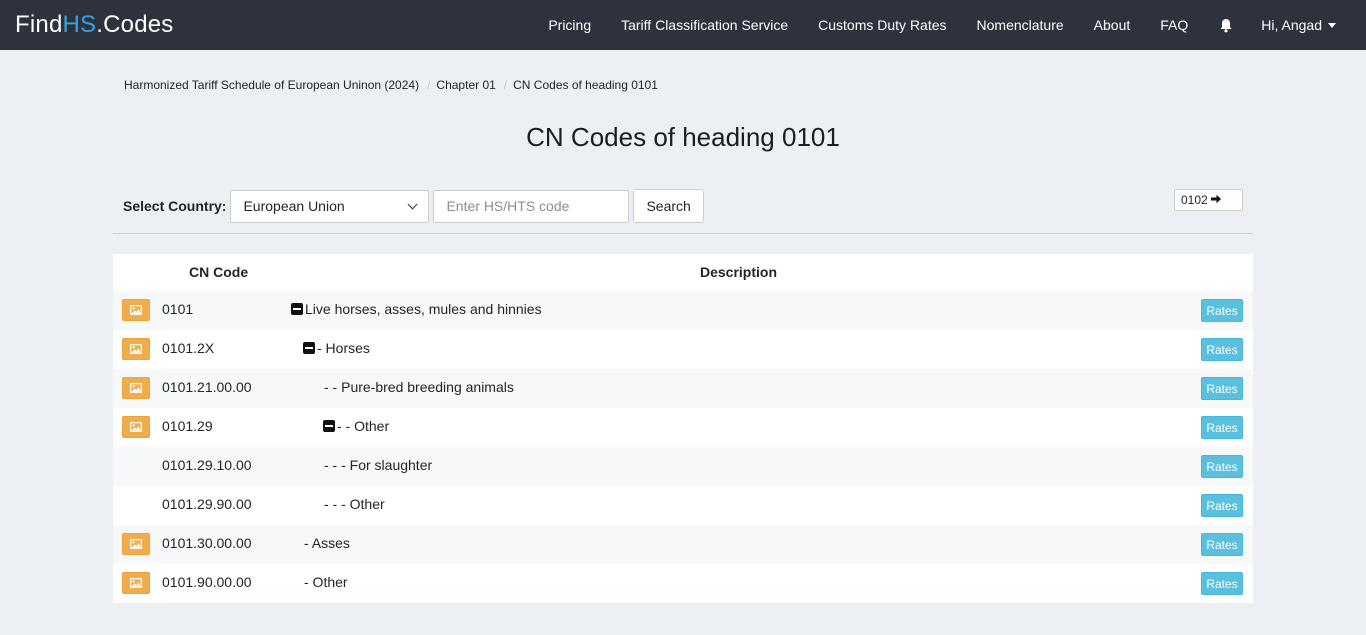 The width and height of the screenshot is (1366, 635). I want to click on nav-pricing: Pricing, so click(569, 25).